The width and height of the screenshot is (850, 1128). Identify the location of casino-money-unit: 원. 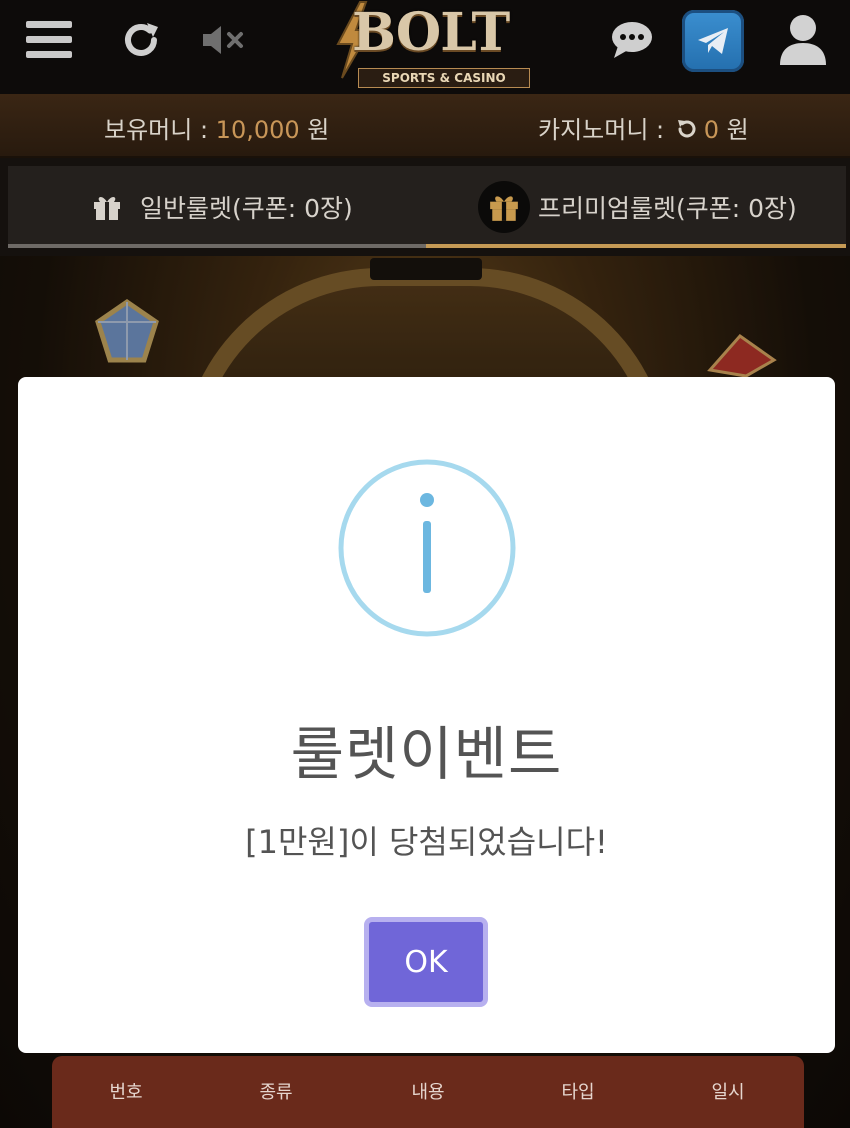
(734, 130).